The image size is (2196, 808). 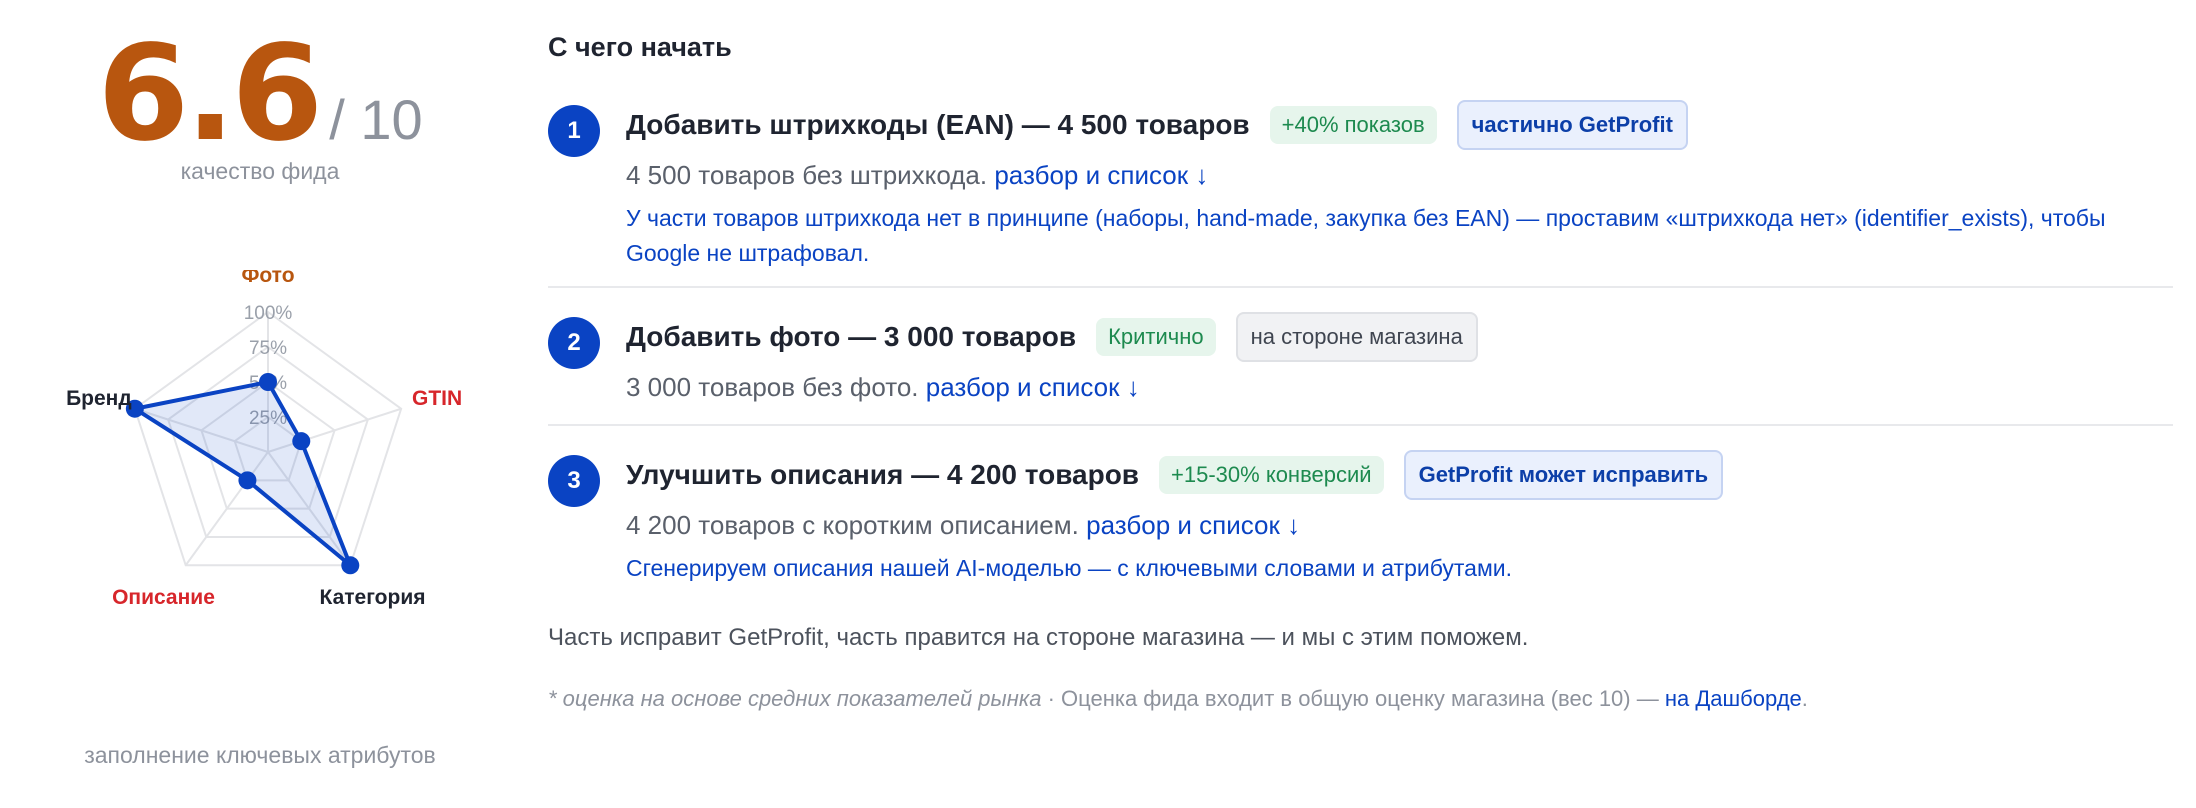 What do you see at coordinates (99, 398) in the screenshot?
I see `radar-axis-label: Бренд` at bounding box center [99, 398].